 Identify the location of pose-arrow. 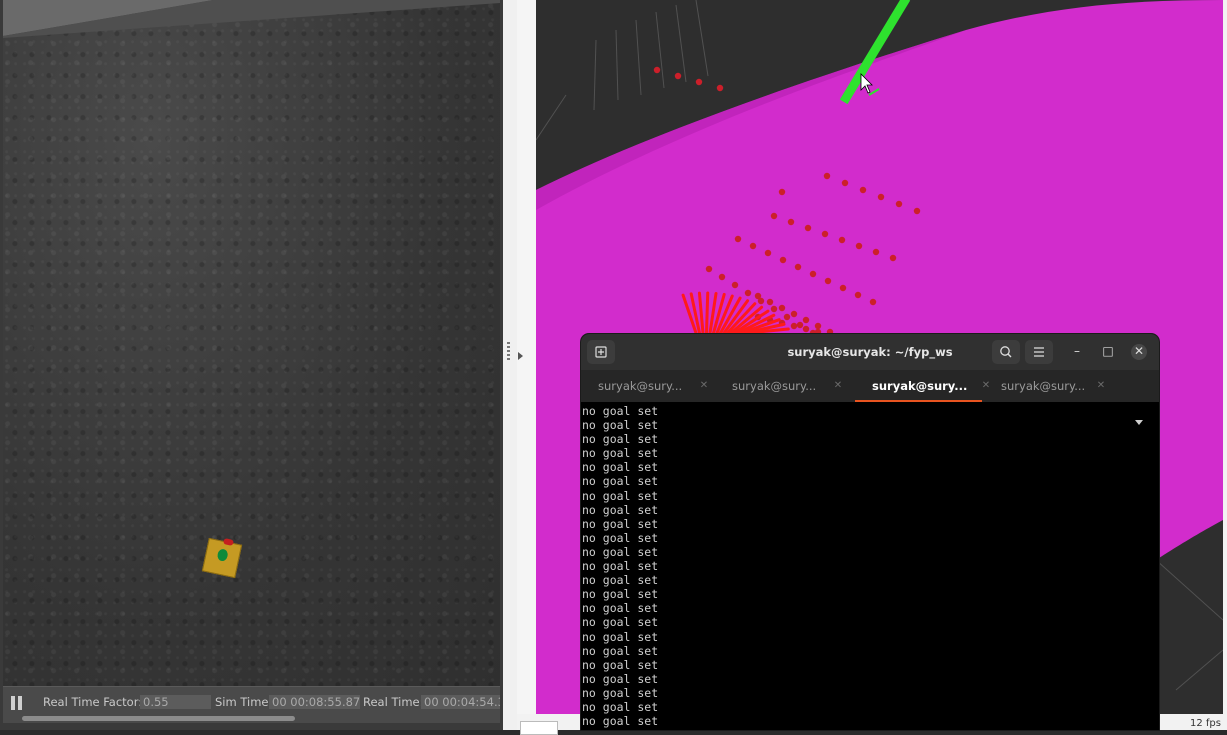
(707, 313).